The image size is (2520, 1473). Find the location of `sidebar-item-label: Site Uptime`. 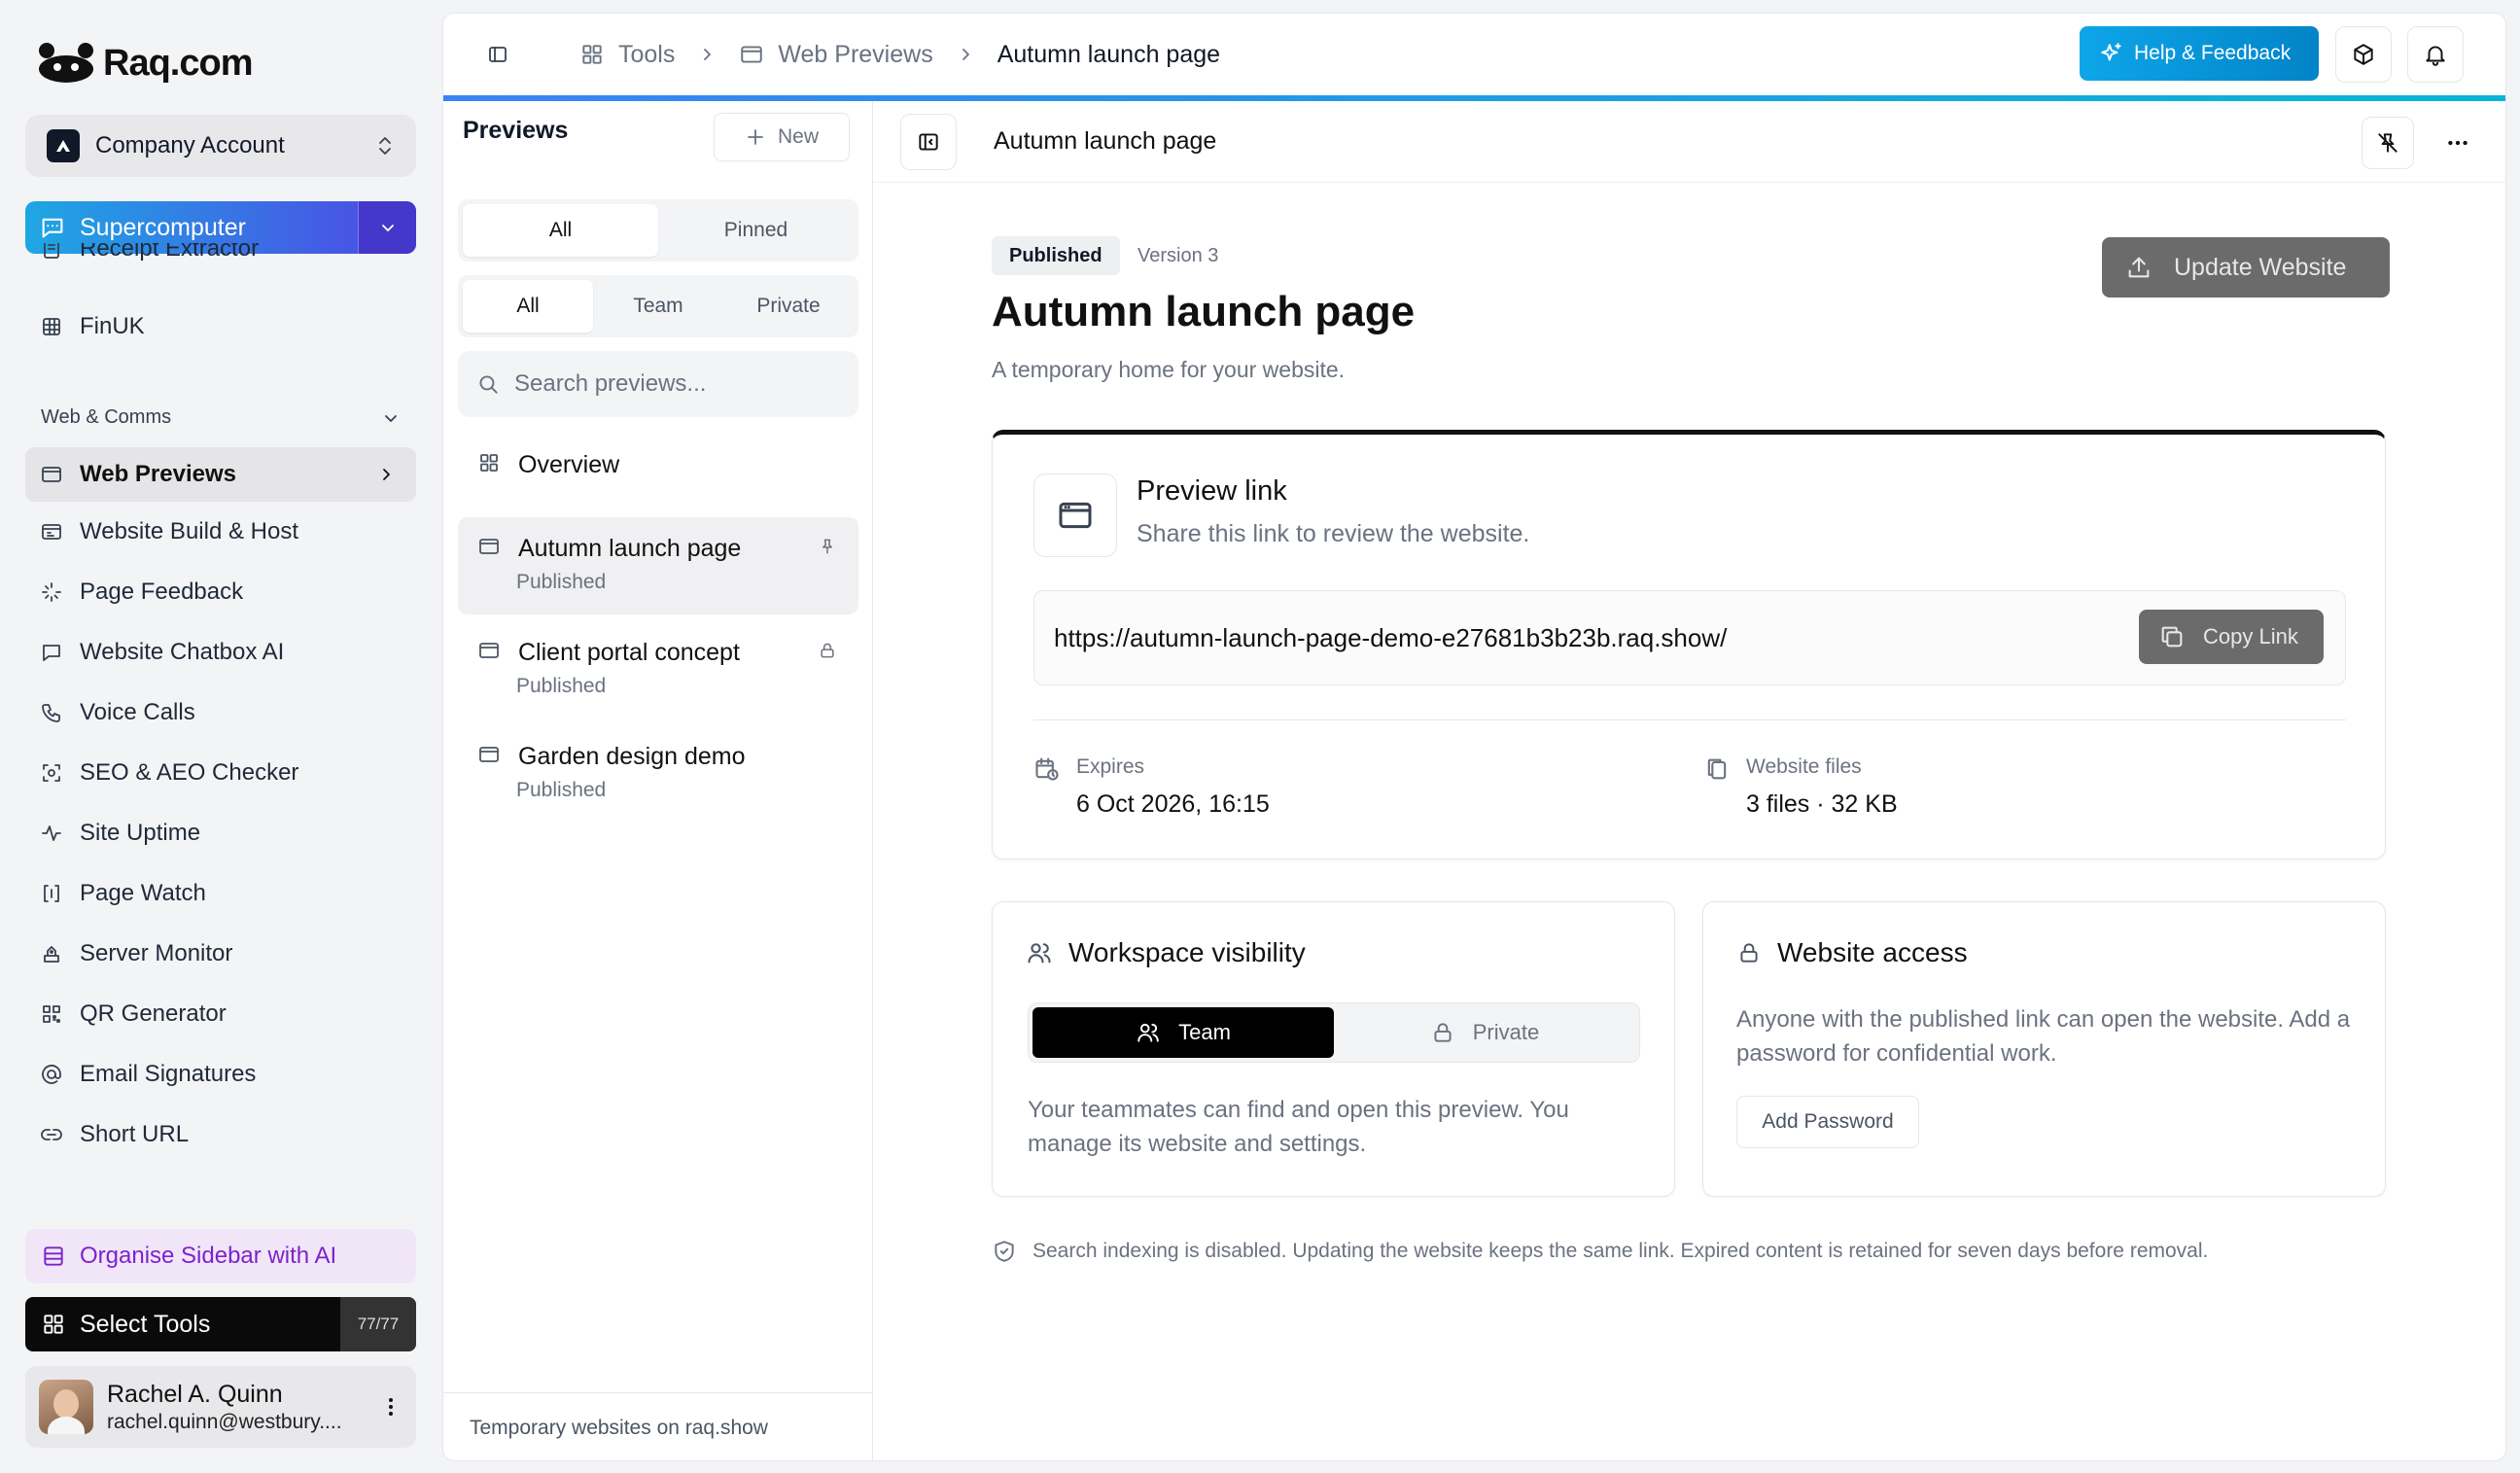

sidebar-item-label: Site Uptime is located at coordinates (140, 833).